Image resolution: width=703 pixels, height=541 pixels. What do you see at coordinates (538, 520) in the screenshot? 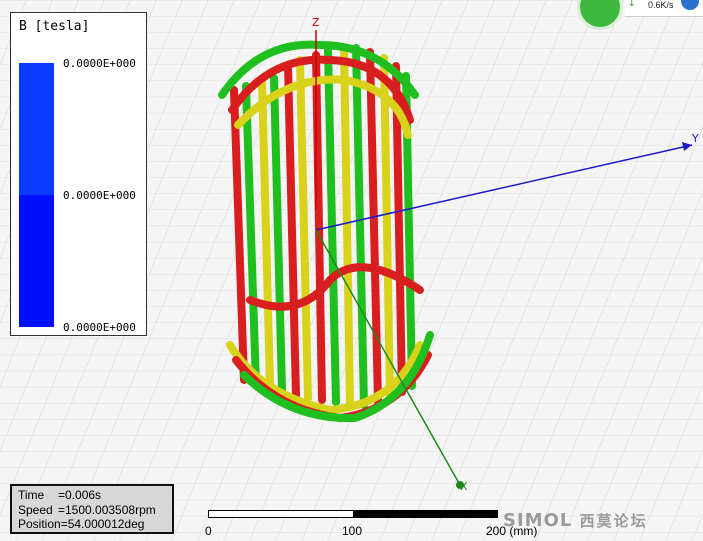
I see `brand-latin: SIMOL` at bounding box center [538, 520].